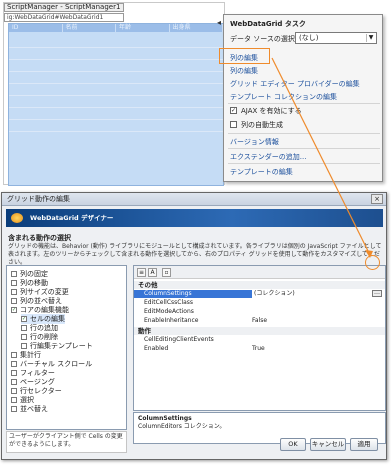 This screenshot has height=465, width=391. I want to click on webdatagrid-label: ig:WebDataGrid#WebDataGrid1, so click(64, 17).